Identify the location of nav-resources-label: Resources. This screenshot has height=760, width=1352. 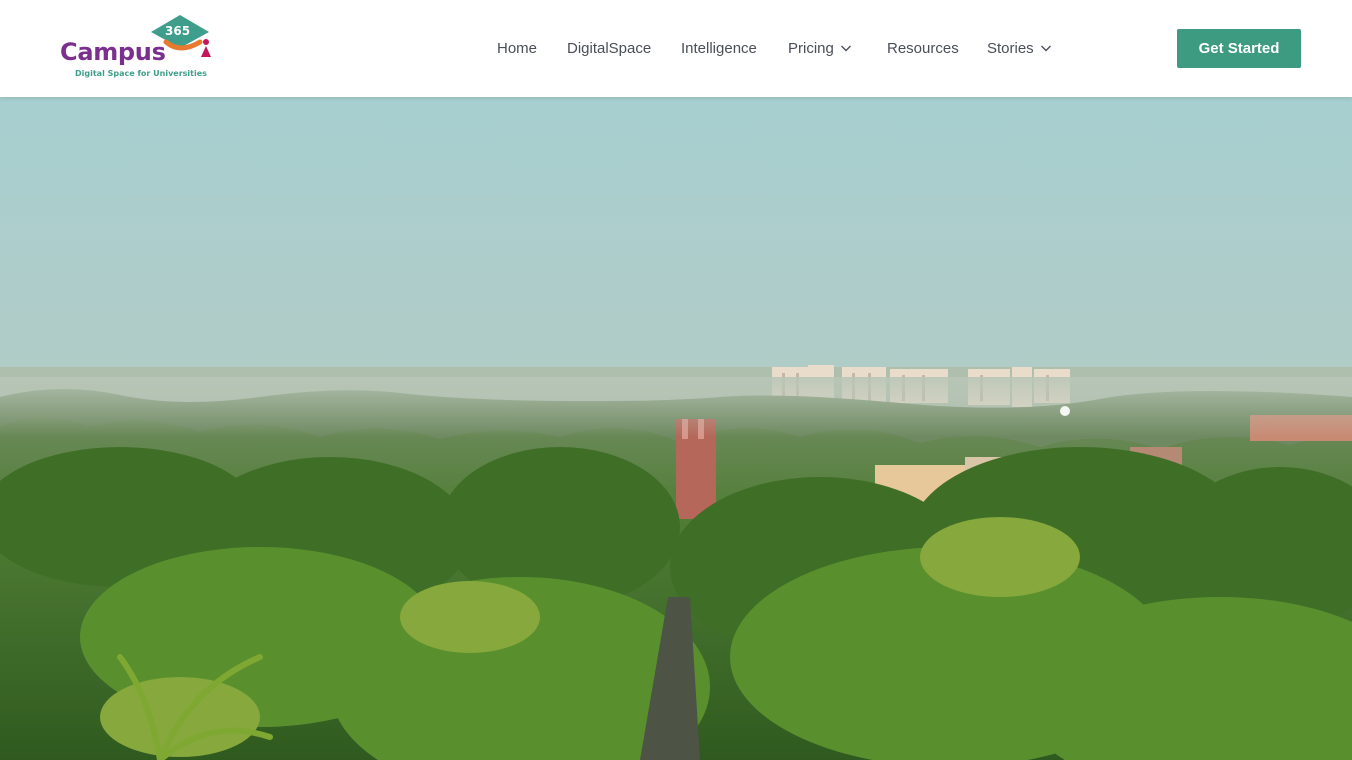
(923, 48).